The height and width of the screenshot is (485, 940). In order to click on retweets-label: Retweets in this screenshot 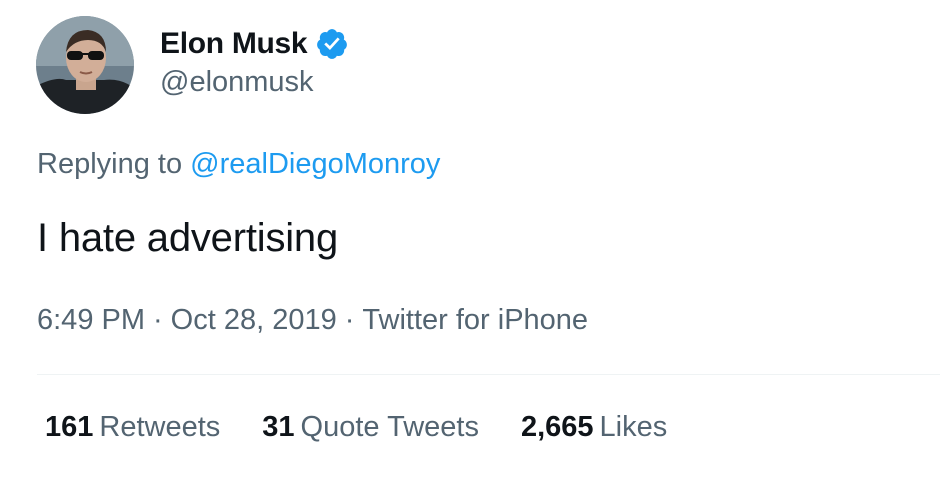, I will do `click(160, 427)`.